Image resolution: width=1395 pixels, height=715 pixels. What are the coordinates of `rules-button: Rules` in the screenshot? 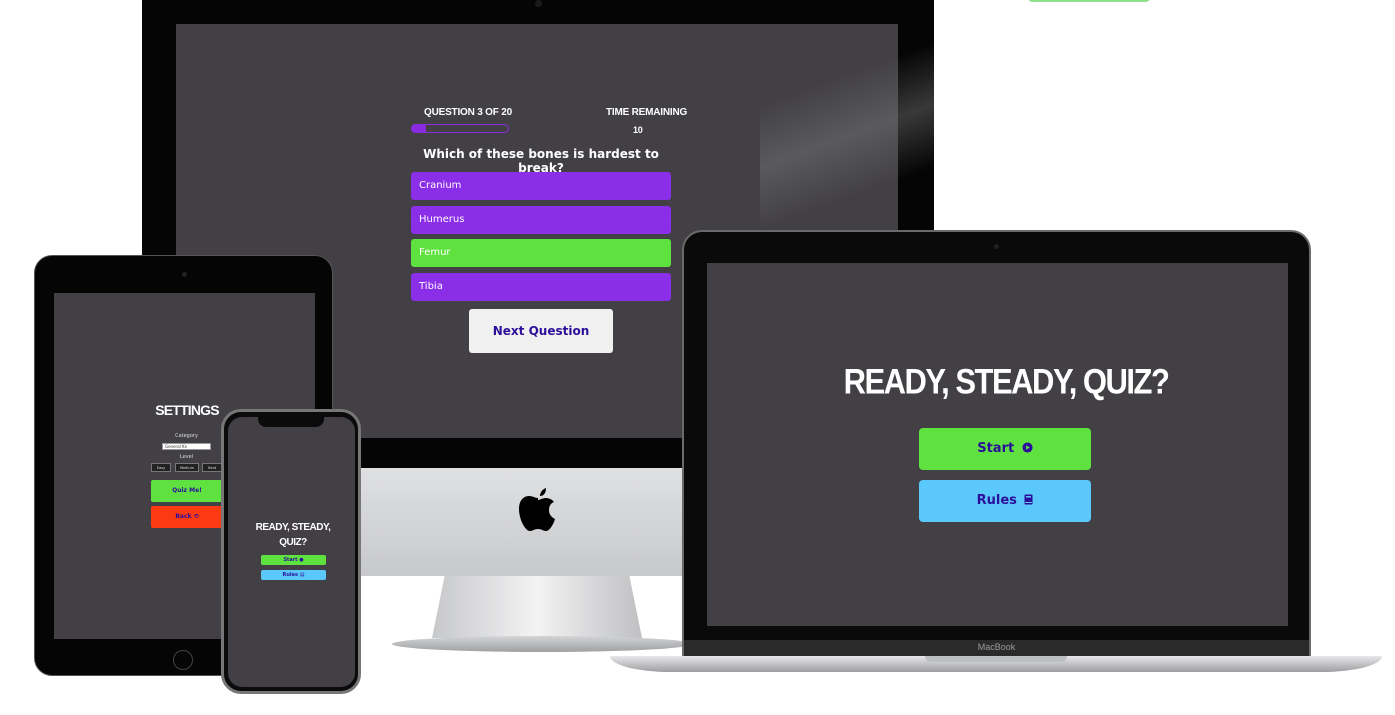 It's located at (1005, 501).